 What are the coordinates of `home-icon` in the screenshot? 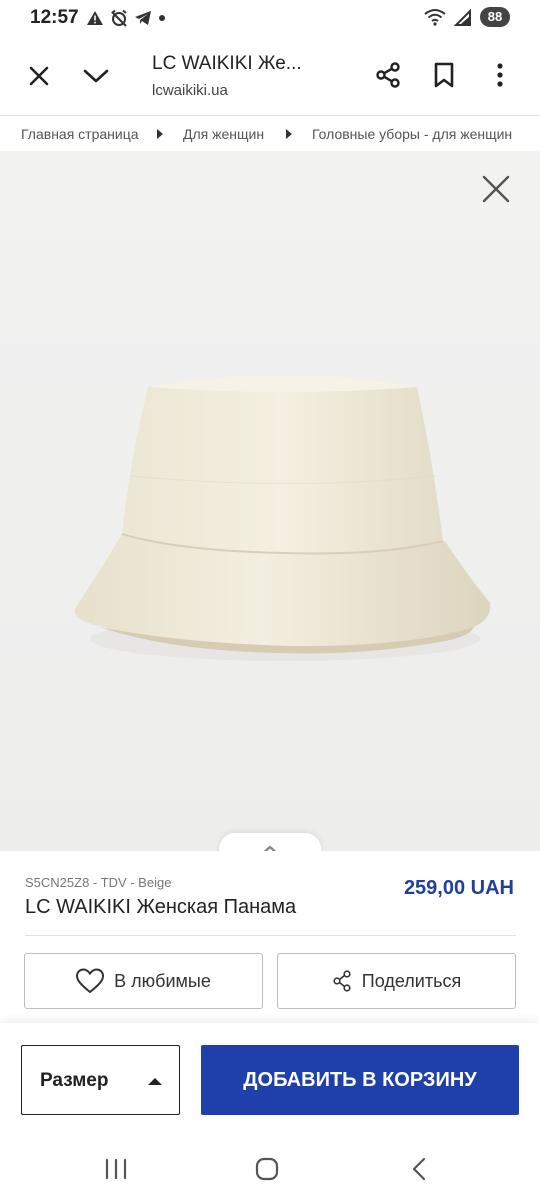 It's located at (267, 1169).